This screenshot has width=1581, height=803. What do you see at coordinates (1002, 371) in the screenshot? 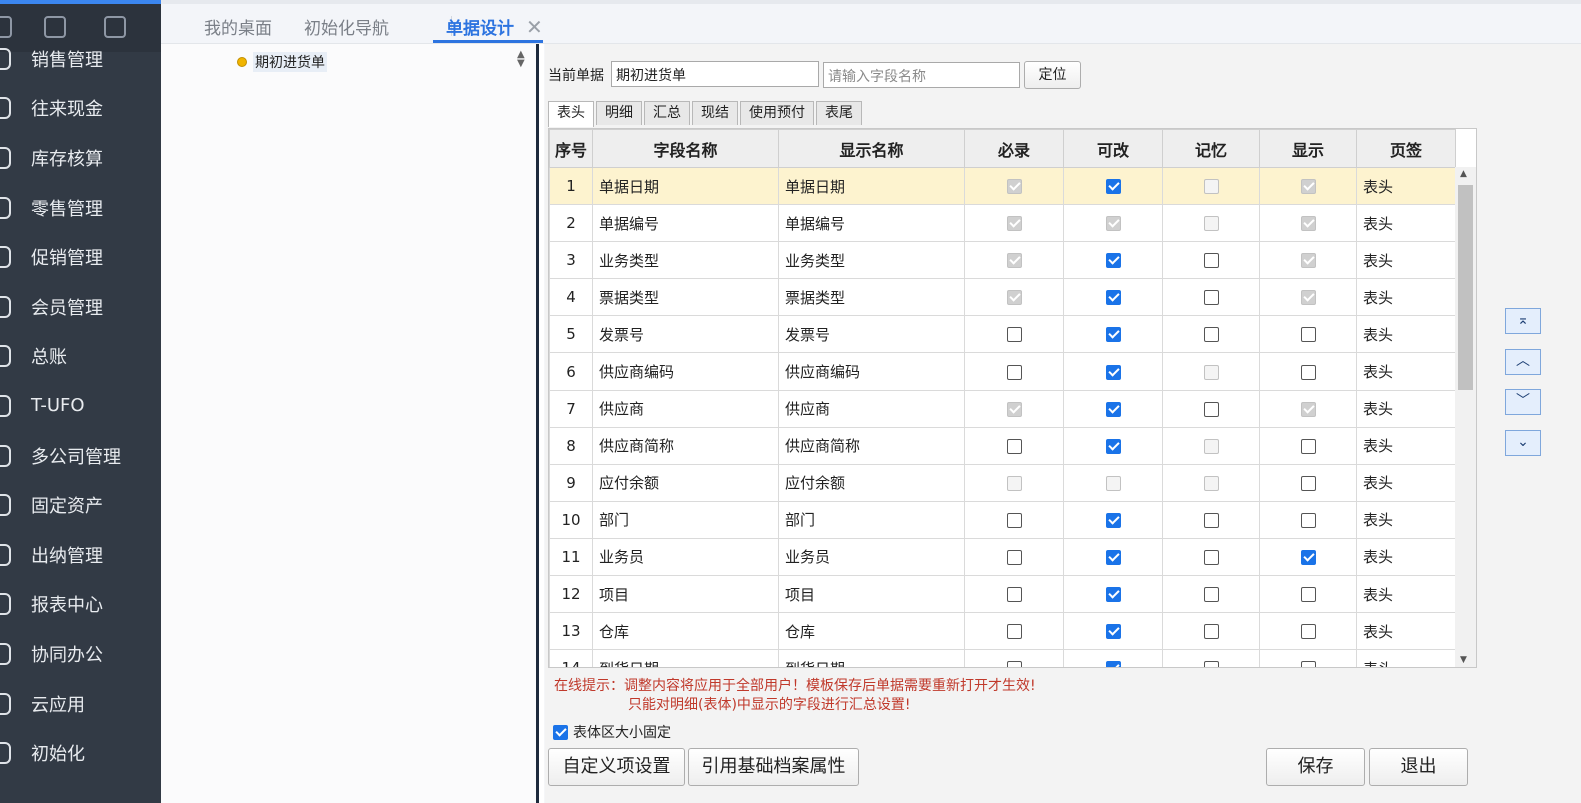
I see `table-row: 6 供应商编码 供应商编码 表头` at bounding box center [1002, 371].